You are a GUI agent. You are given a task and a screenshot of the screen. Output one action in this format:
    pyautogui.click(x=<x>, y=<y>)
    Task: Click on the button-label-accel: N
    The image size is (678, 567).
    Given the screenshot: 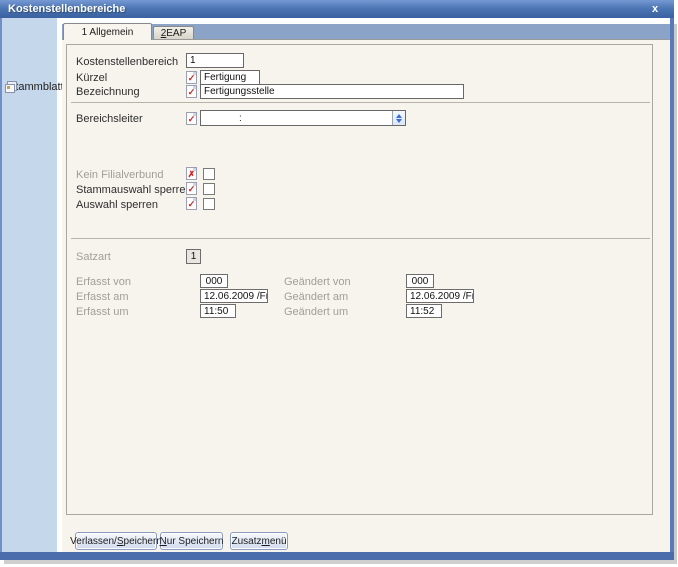 What is the action you would take?
    pyautogui.click(x=163, y=541)
    